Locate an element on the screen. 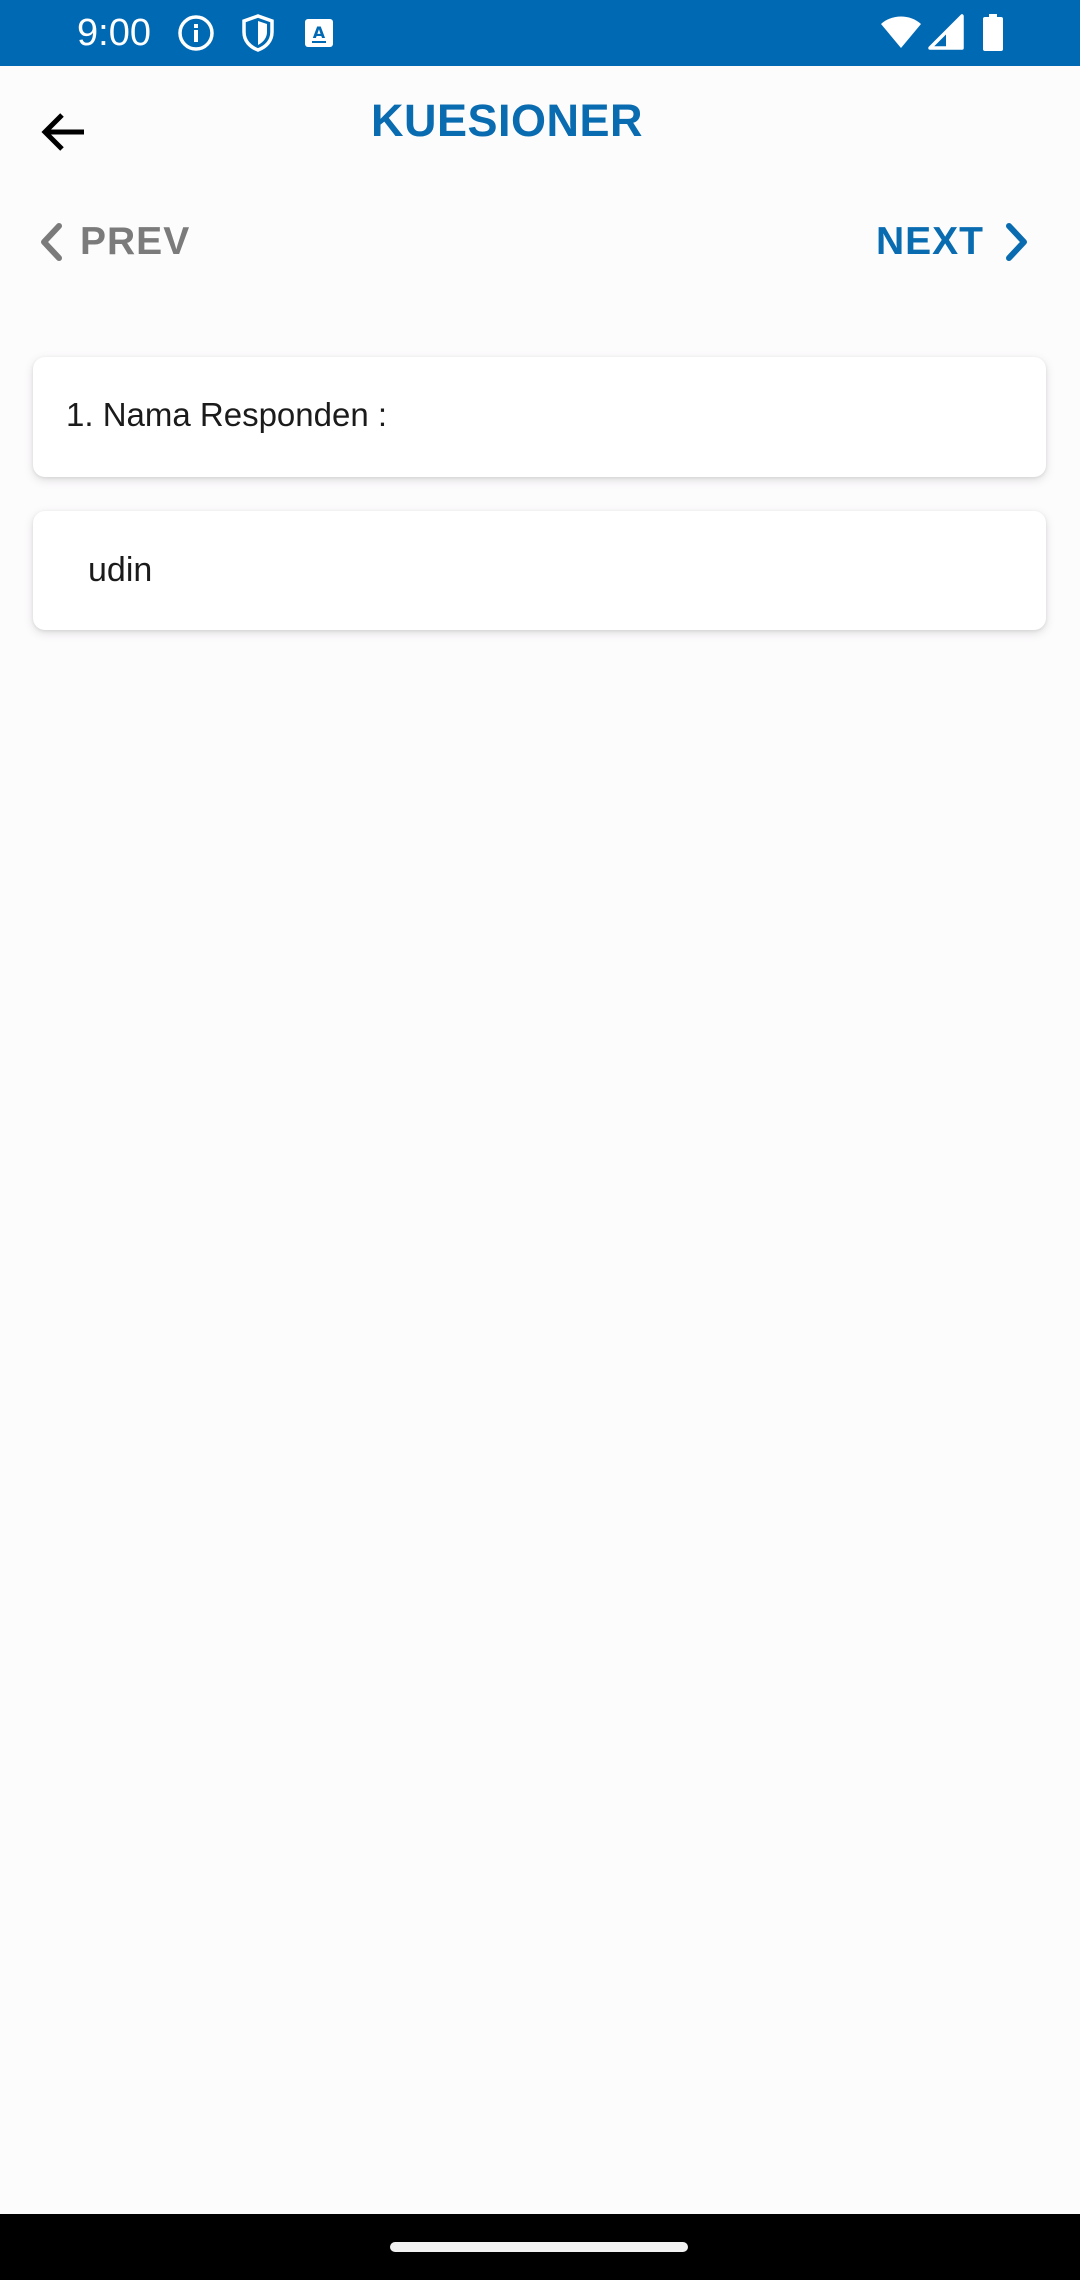  navigation-gesture-bar is located at coordinates (540, 2247).